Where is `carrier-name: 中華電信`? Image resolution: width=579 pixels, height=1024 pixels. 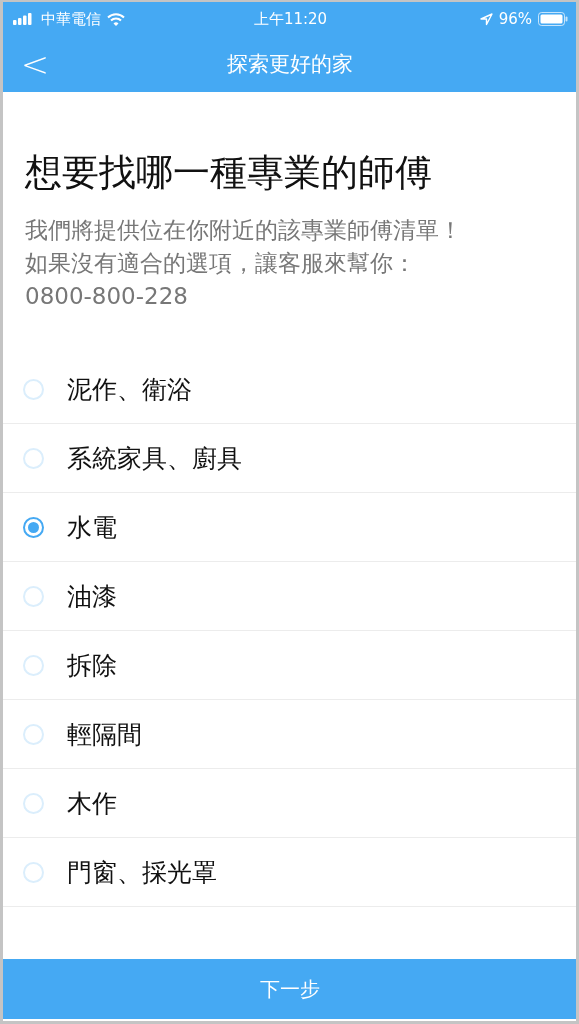
carrier-name: 中華電信 is located at coordinates (71, 19).